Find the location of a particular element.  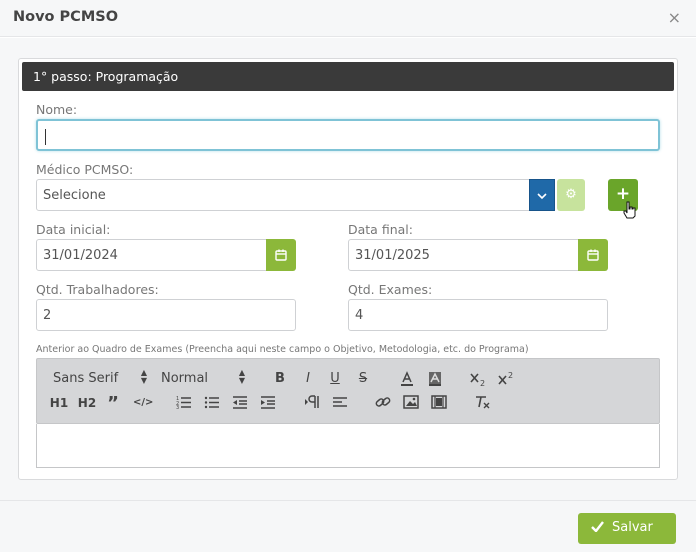

bullet-list-icon is located at coordinates (211, 402).